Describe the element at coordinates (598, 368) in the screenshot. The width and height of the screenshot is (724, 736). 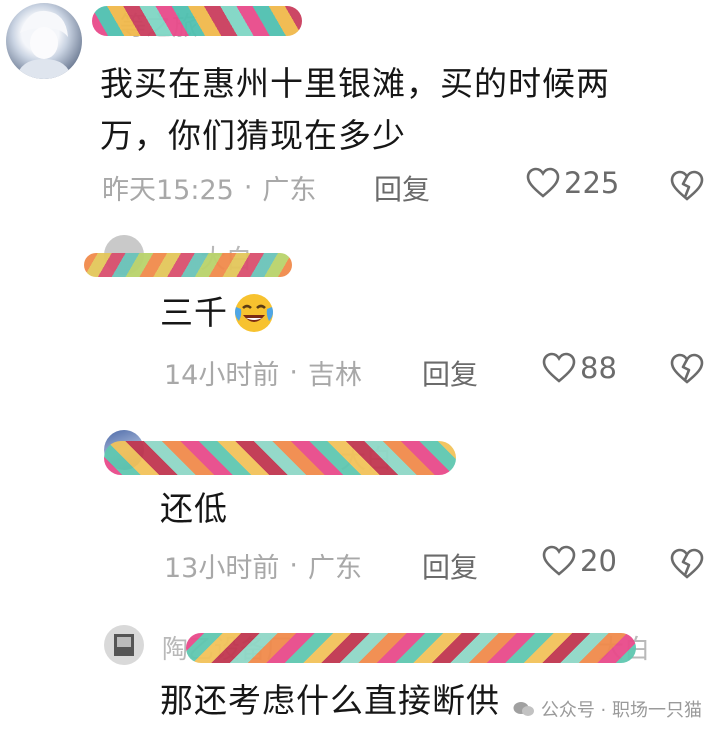
I see `like-count: 88` at that location.